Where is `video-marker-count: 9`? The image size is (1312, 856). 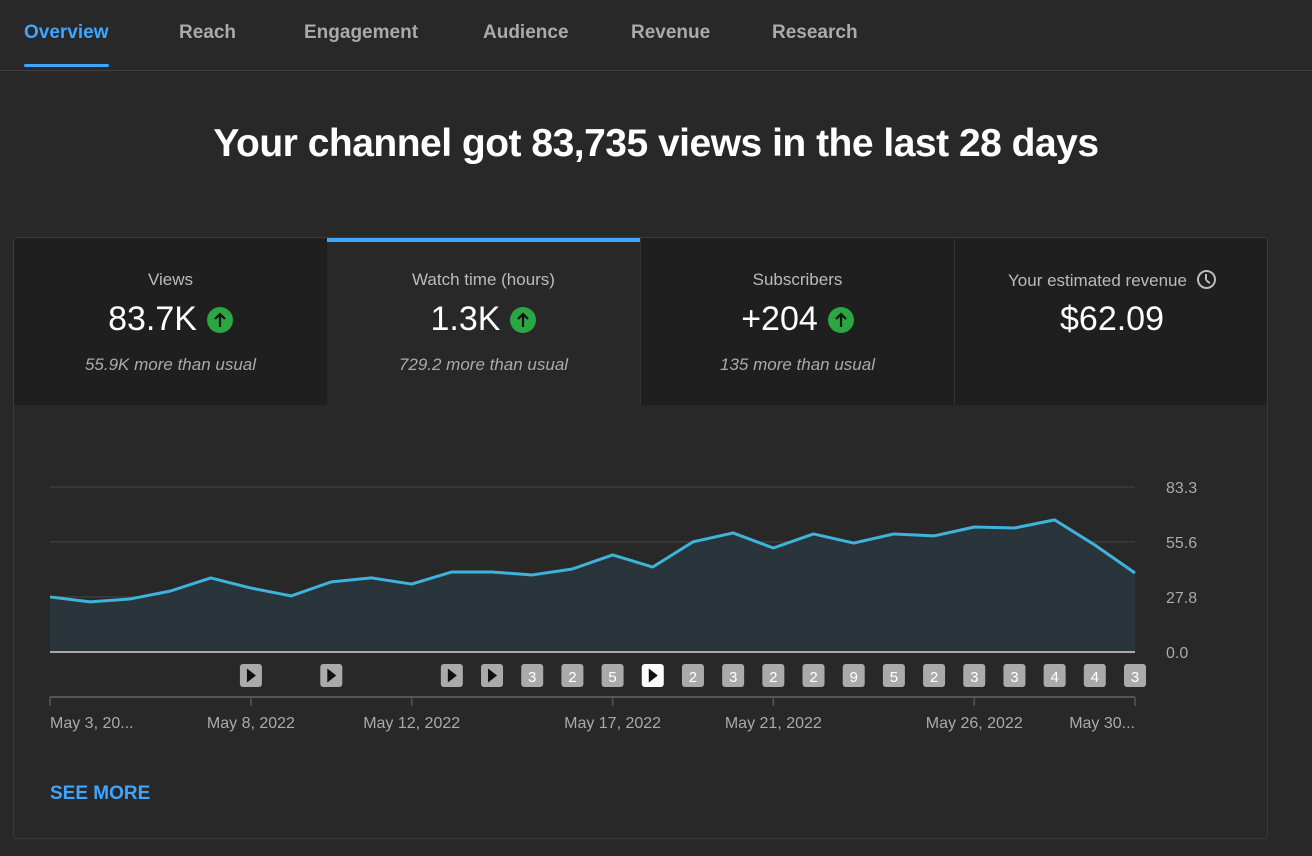 video-marker-count: 9 is located at coordinates (854, 677).